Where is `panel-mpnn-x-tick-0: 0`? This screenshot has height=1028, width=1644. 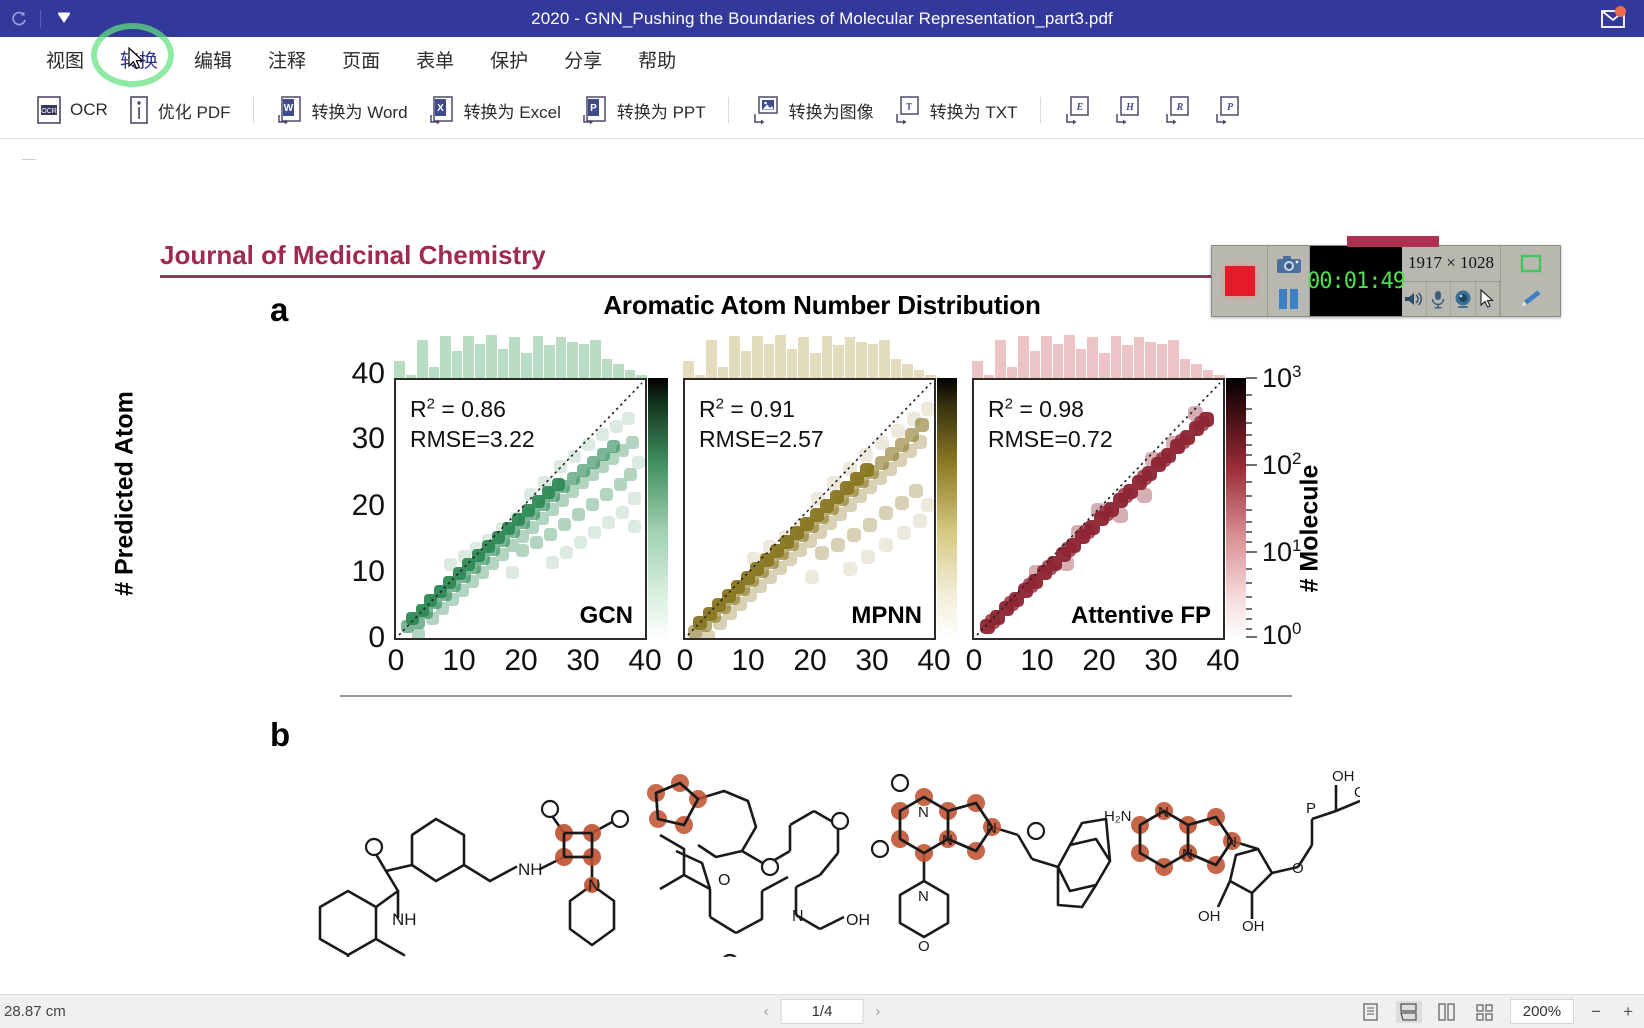 panel-mpnn-x-tick-0: 0 is located at coordinates (685, 660).